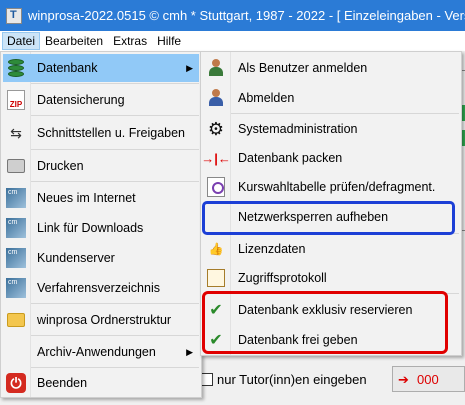 This screenshot has width=465, height=405. I want to click on menu-item-als-benutzer-anmelden: Als Benutzer anmelden, so click(331, 68).